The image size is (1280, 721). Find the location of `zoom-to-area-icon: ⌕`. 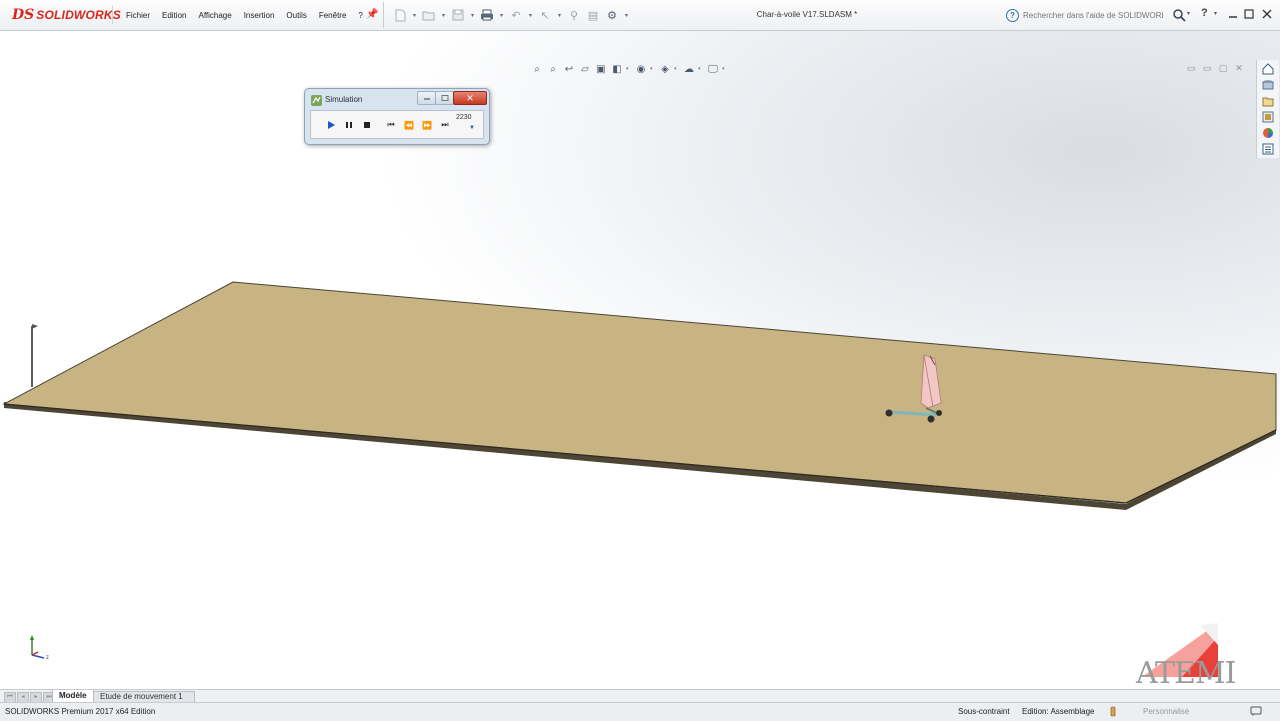

zoom-to-area-icon: ⌕ is located at coordinates (553, 69).